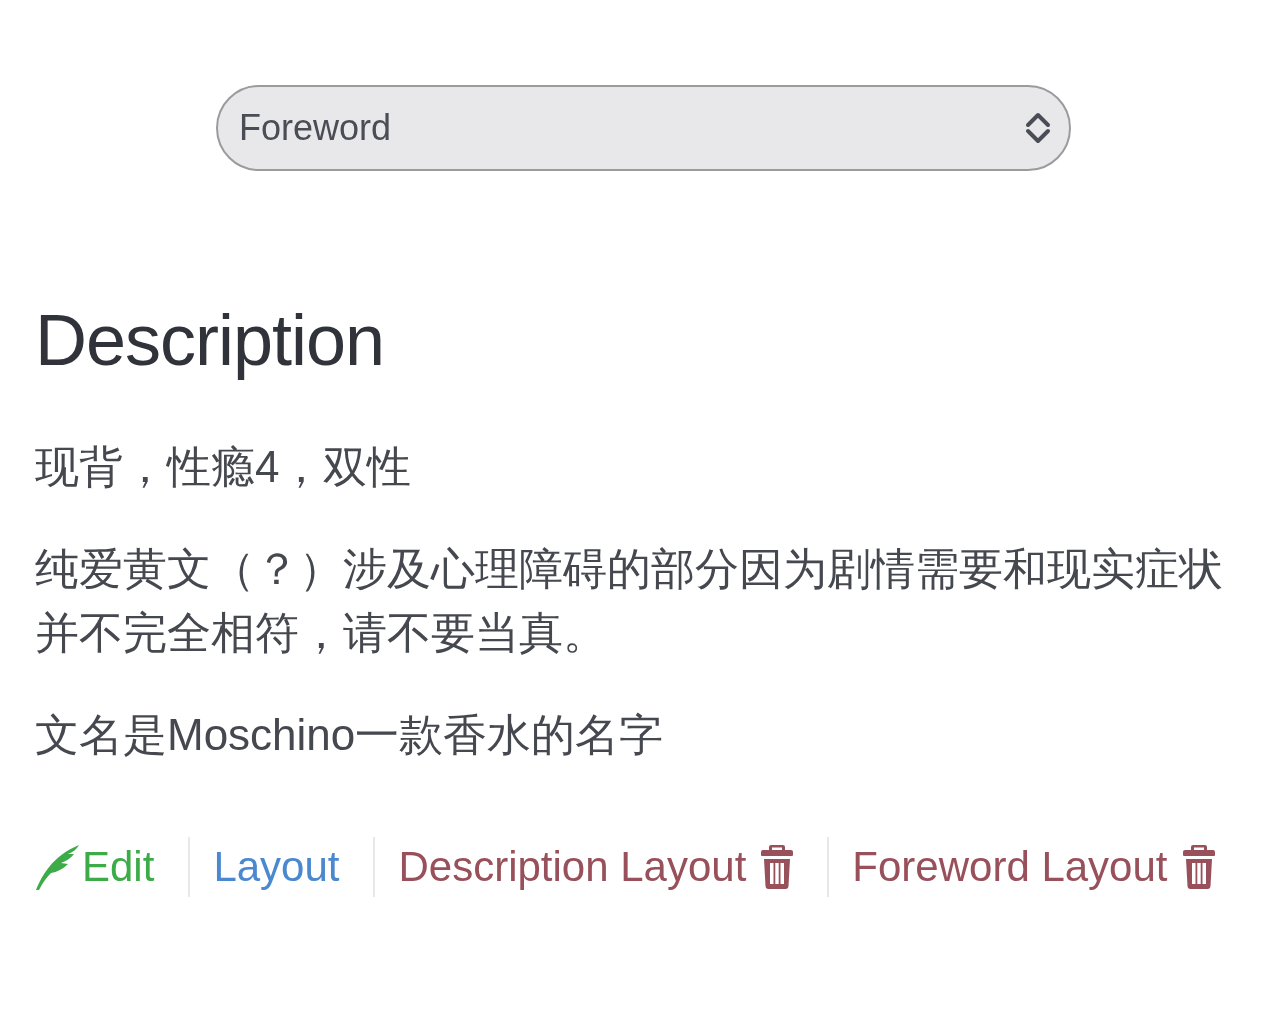 The height and width of the screenshot is (1028, 1287). I want to click on section-heading: Description, so click(210, 340).